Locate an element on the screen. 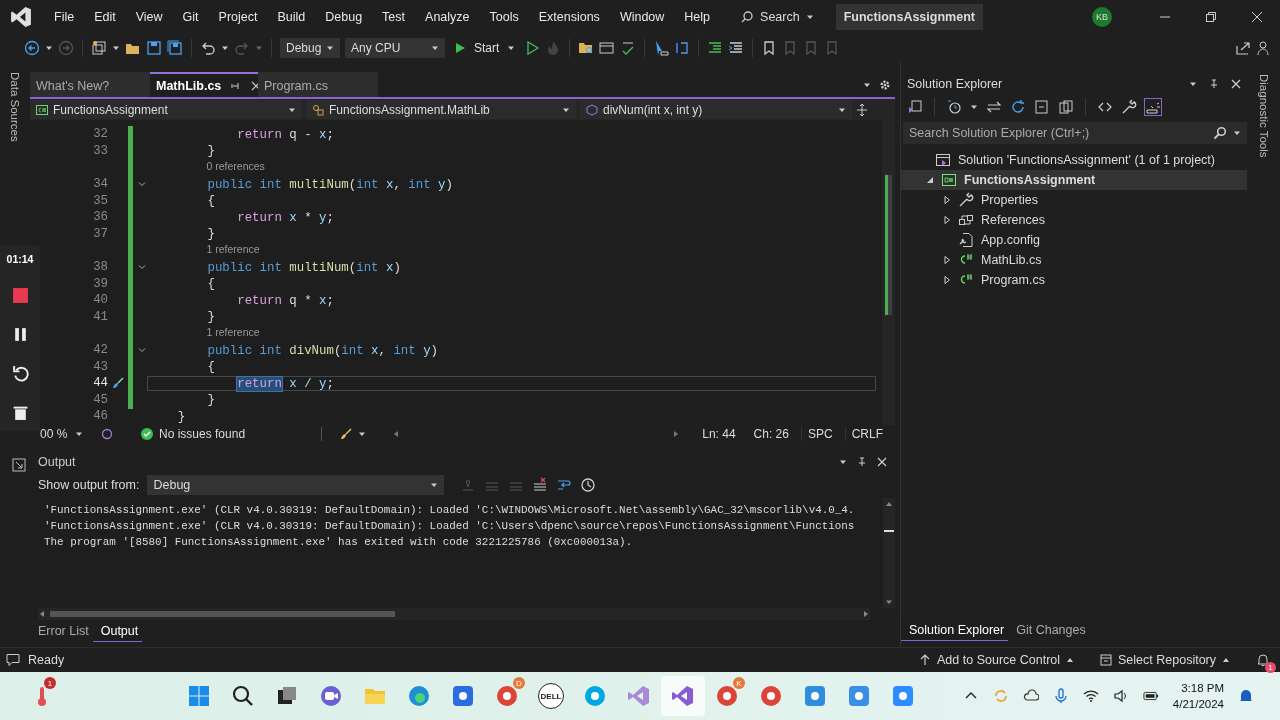  csharp-project-icon is located at coordinates (42, 109).